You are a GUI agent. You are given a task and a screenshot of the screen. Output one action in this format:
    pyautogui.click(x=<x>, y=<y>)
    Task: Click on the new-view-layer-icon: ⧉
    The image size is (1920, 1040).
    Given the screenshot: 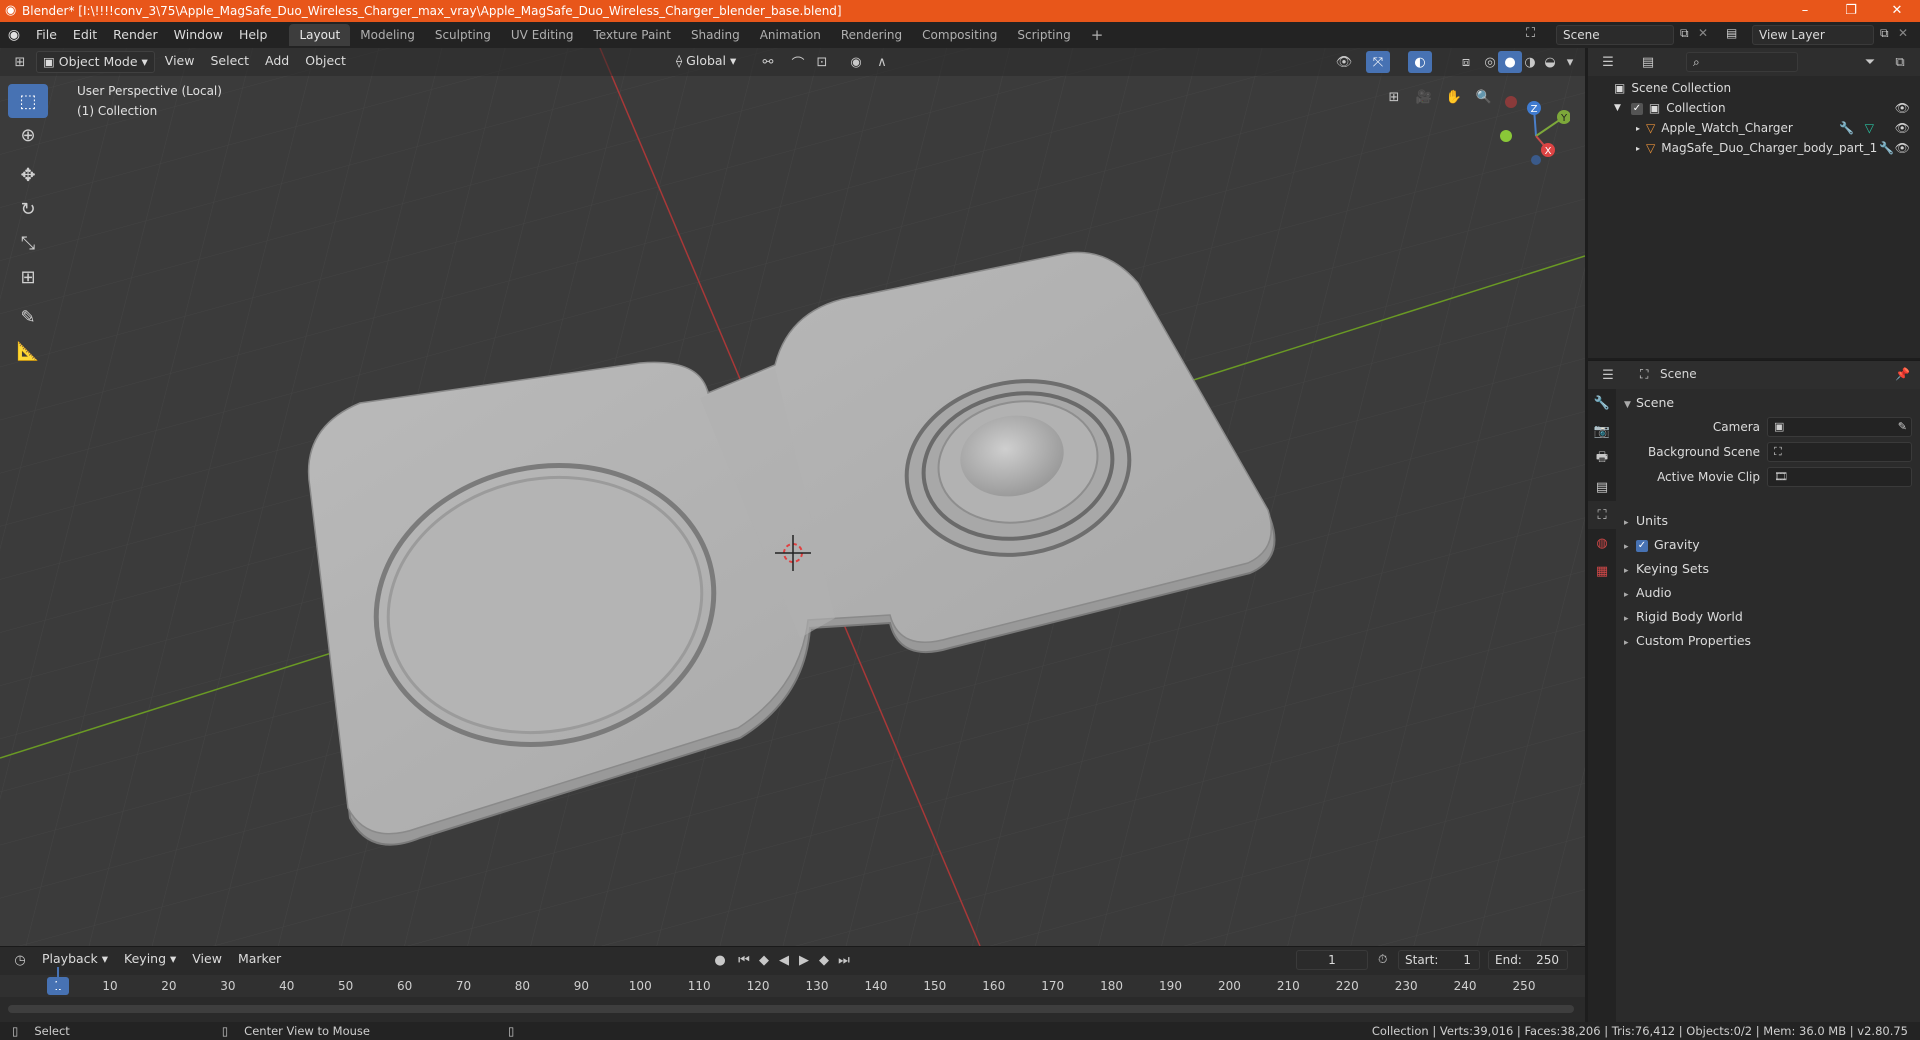 What is the action you would take?
    pyautogui.click(x=1884, y=33)
    